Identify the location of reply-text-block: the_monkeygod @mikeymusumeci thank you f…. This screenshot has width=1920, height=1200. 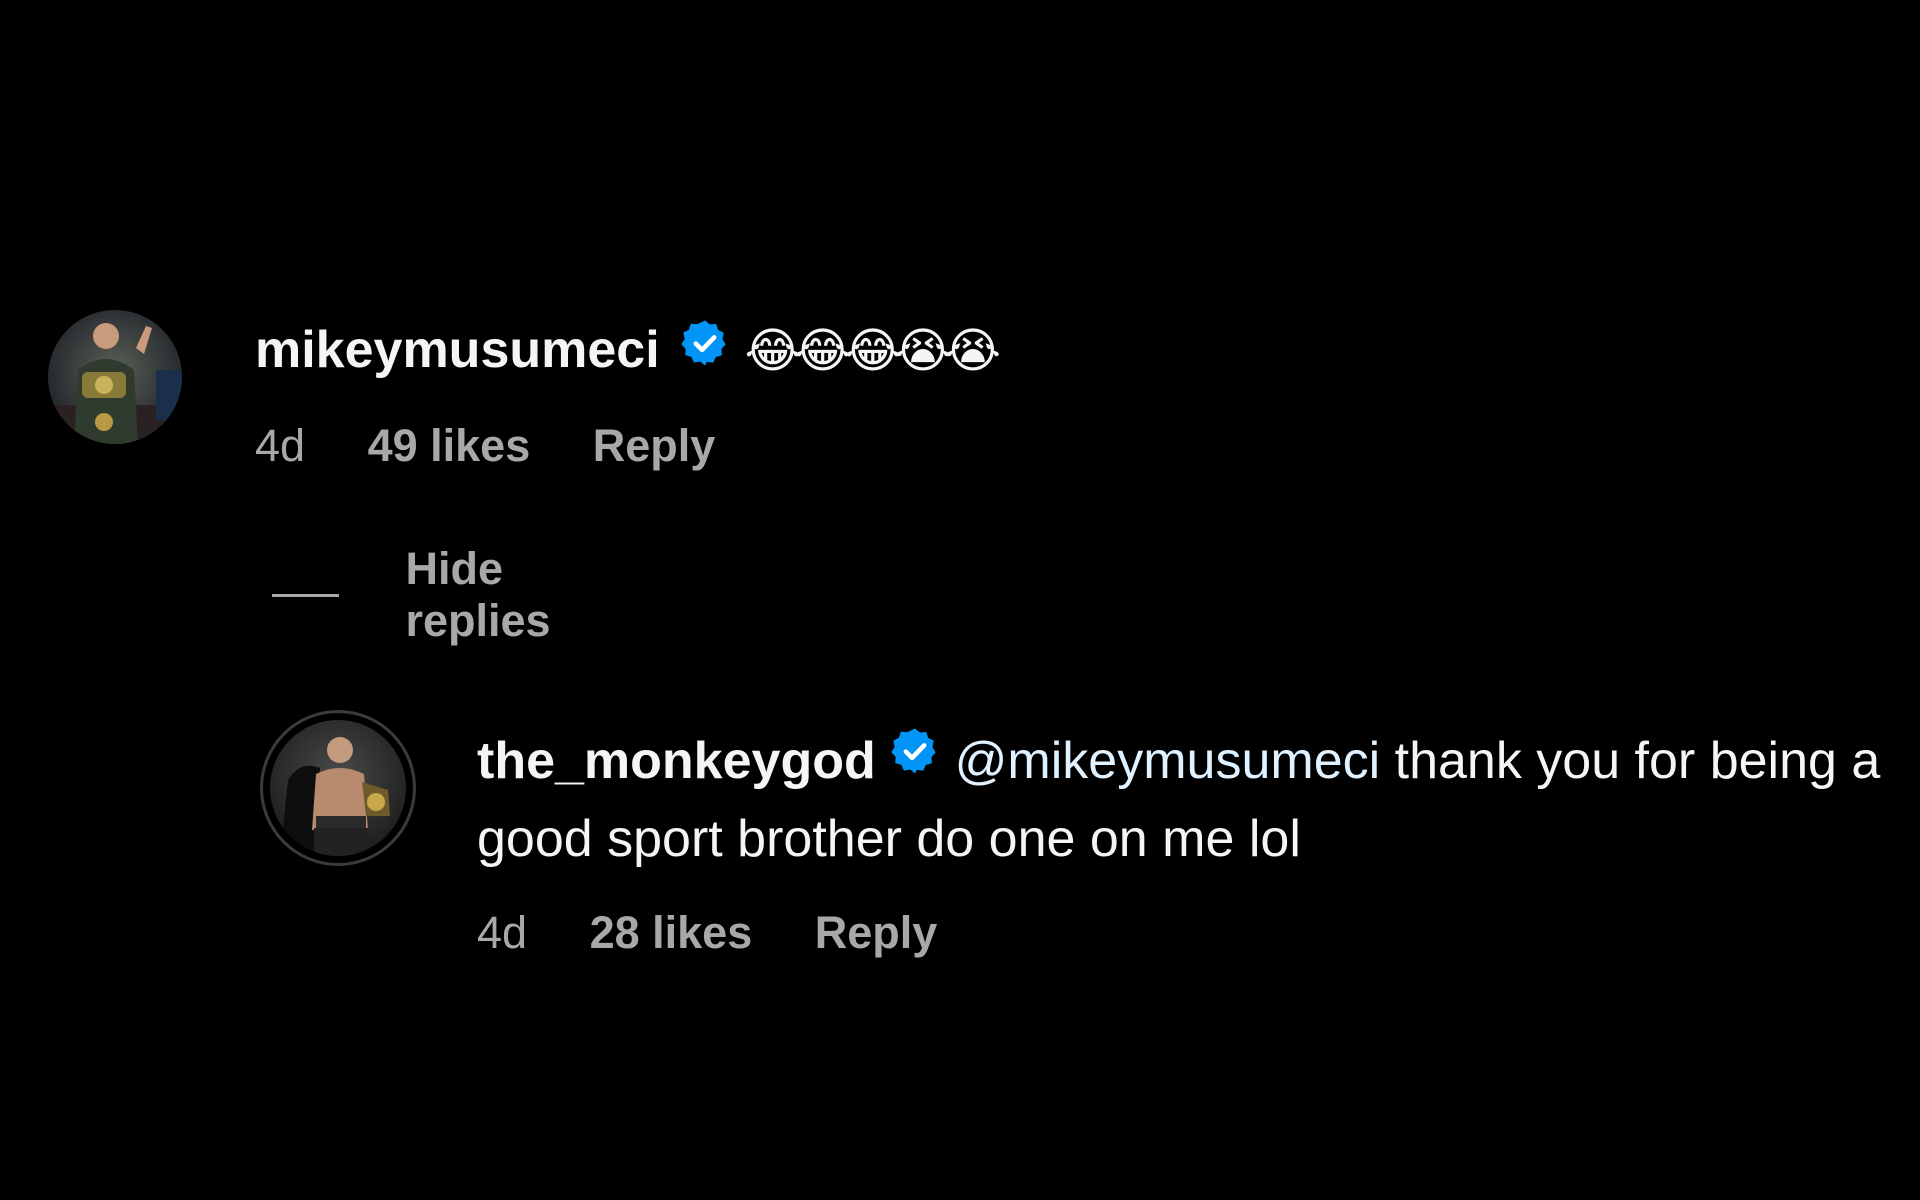
(1187, 800).